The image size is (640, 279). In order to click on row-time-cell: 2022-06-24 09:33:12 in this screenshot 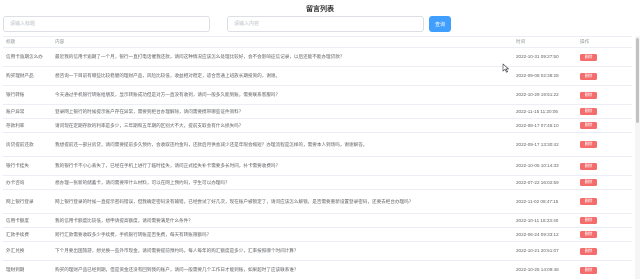, I will do `click(545, 234)`.